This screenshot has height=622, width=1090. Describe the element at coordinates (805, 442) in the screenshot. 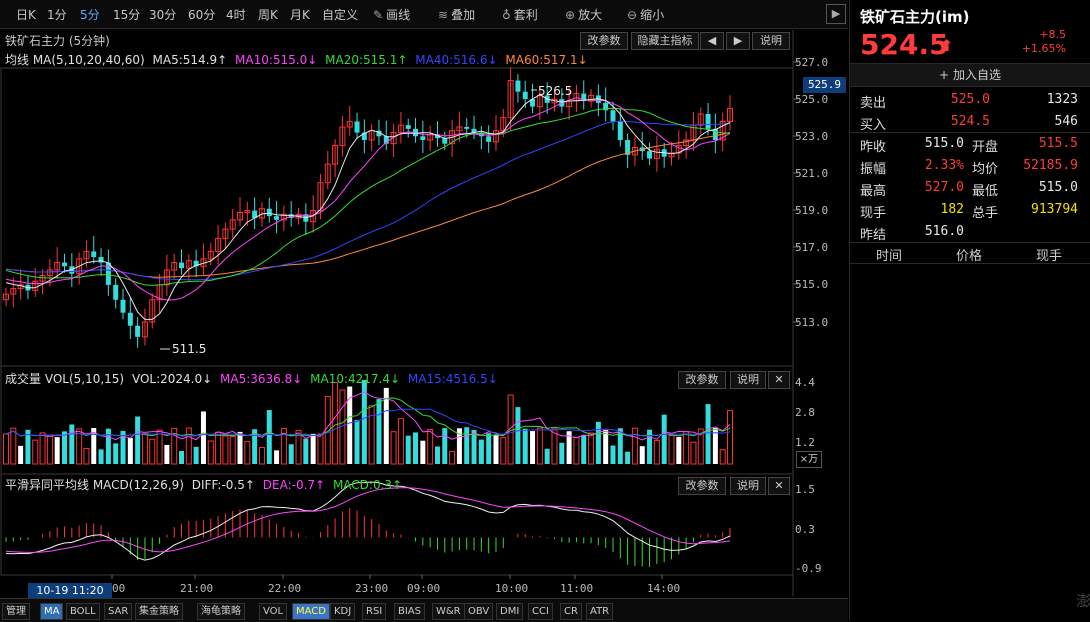

I see `vol-tick-1-2: 1.2` at that location.